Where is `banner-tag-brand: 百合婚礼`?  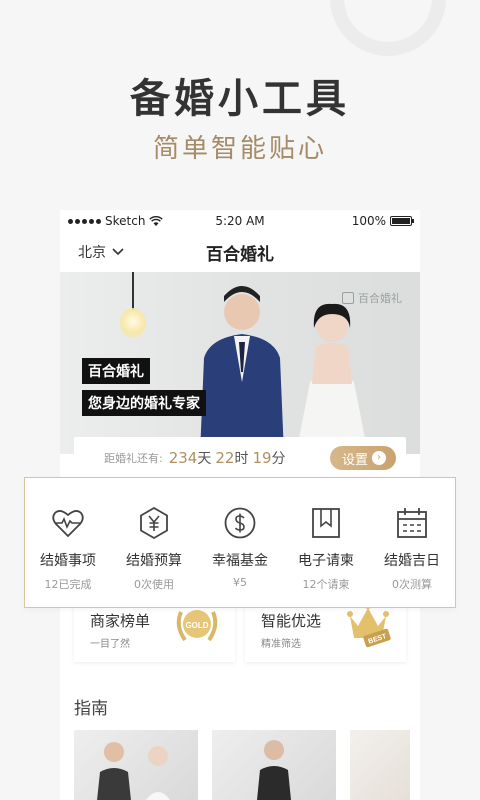
banner-tag-brand: 百合婚礼 is located at coordinates (116, 371).